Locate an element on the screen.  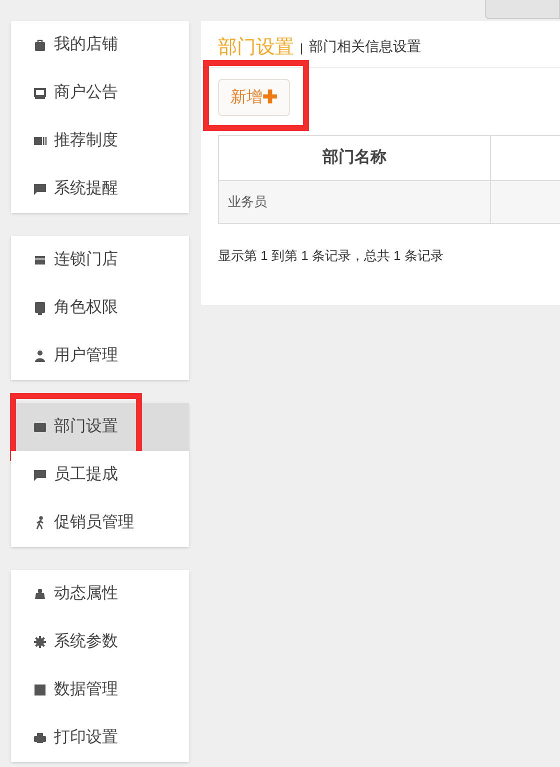
menu-item: 商户公告 is located at coordinates (100, 93).